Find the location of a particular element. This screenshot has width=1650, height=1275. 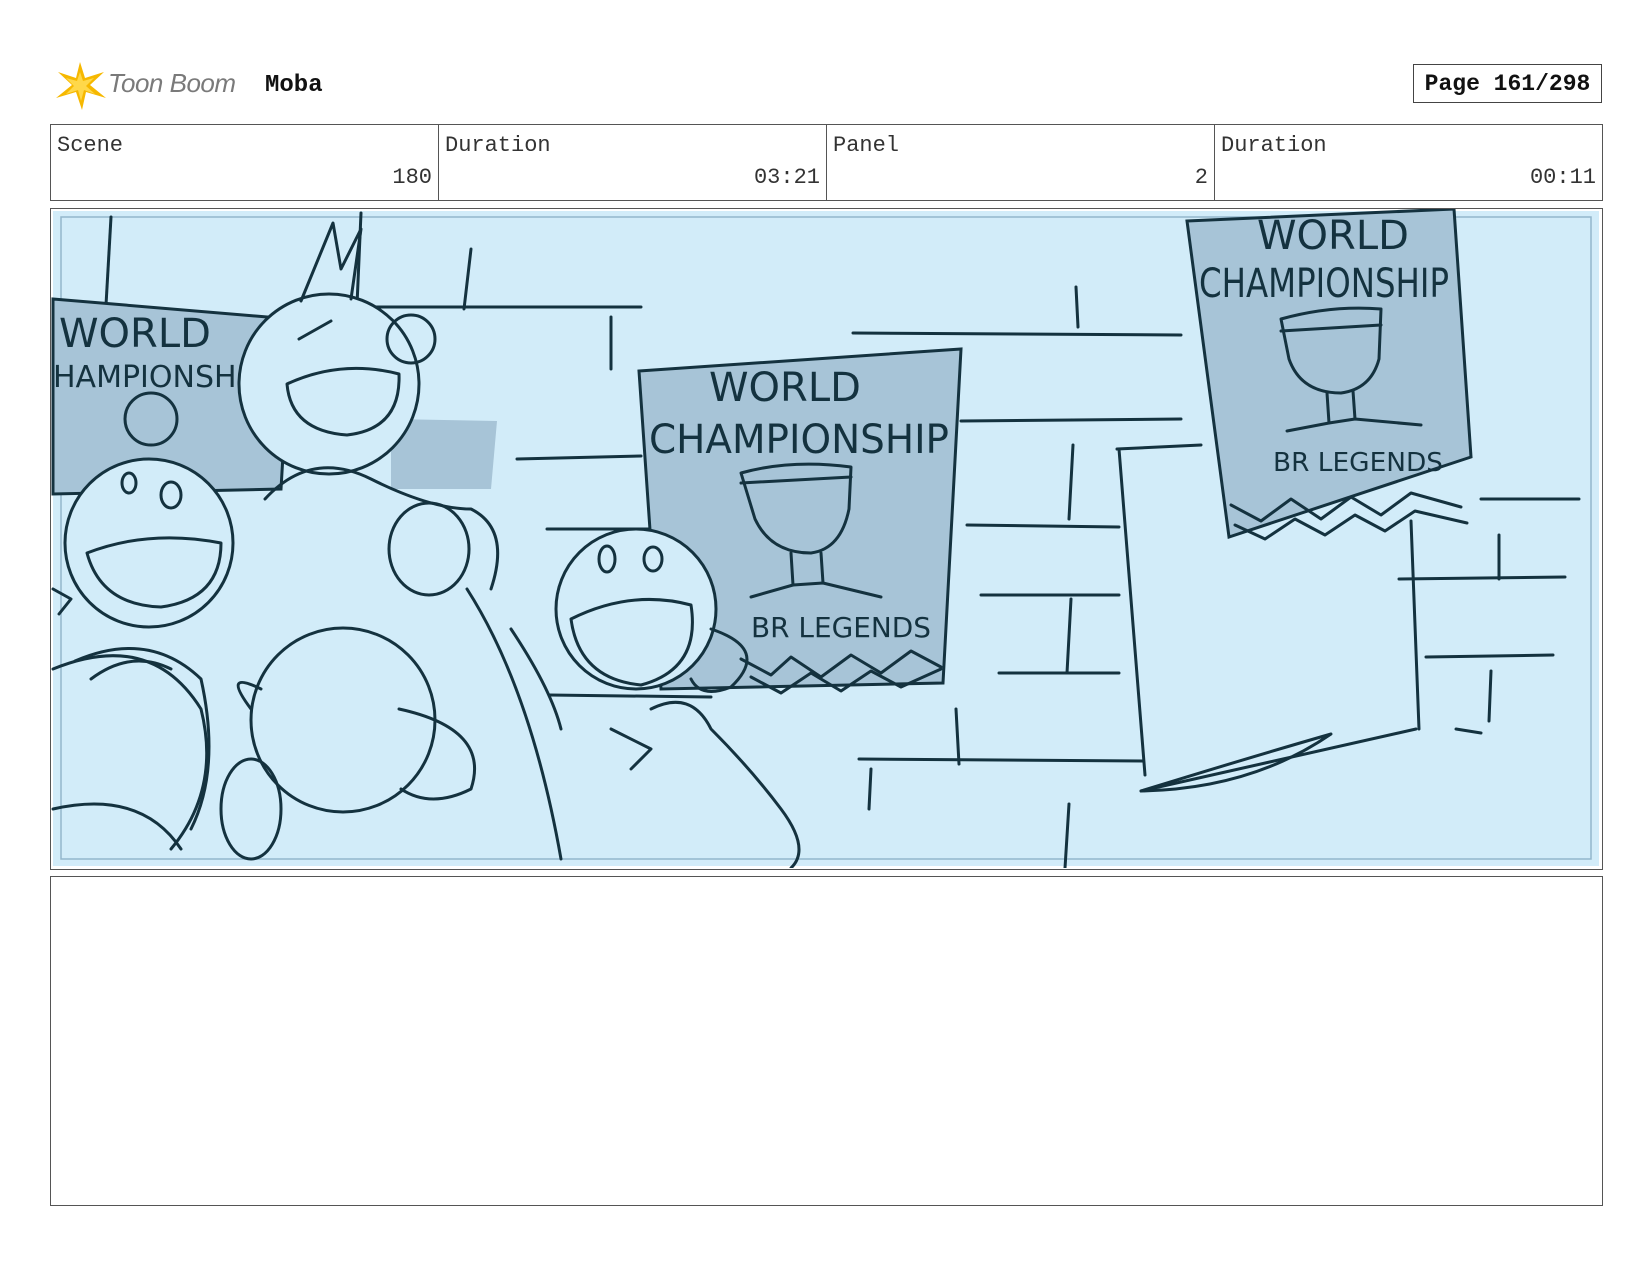

poster-left-line1: WORLD is located at coordinates (135, 334).